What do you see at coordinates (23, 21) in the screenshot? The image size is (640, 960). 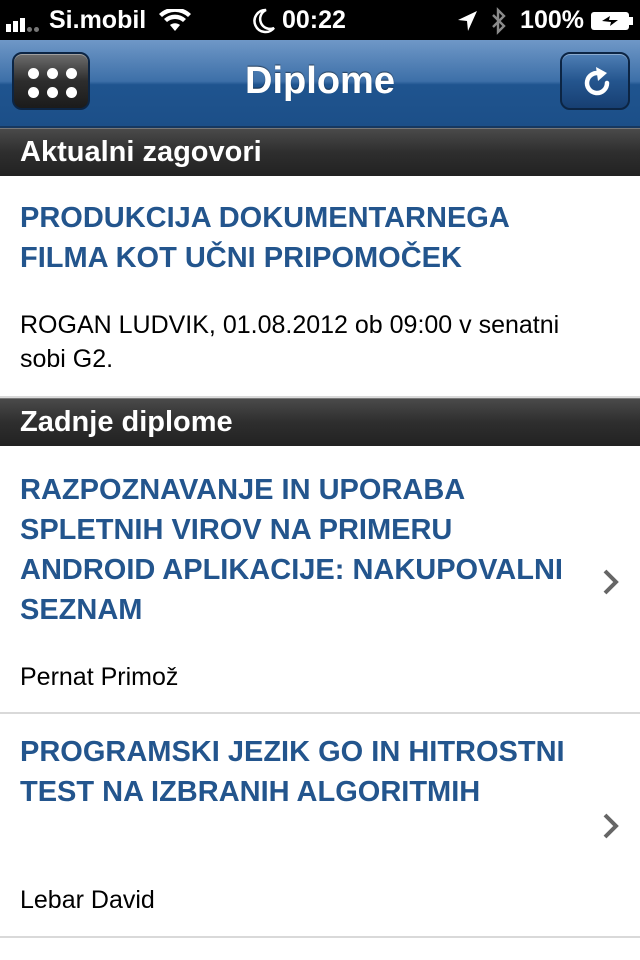 I see `signal-strength-icon` at bounding box center [23, 21].